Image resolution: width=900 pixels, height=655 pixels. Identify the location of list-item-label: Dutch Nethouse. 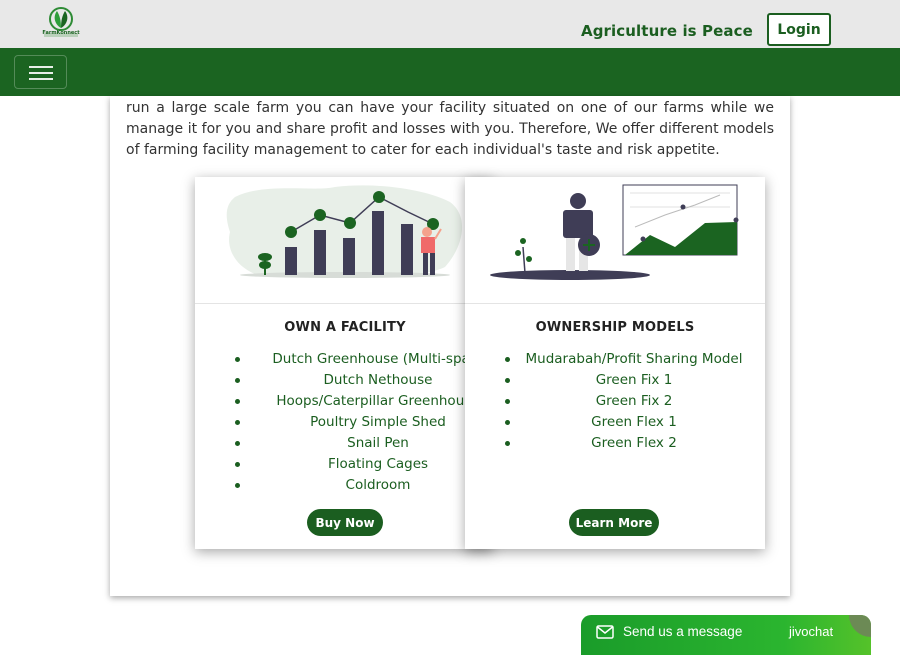
(378, 380).